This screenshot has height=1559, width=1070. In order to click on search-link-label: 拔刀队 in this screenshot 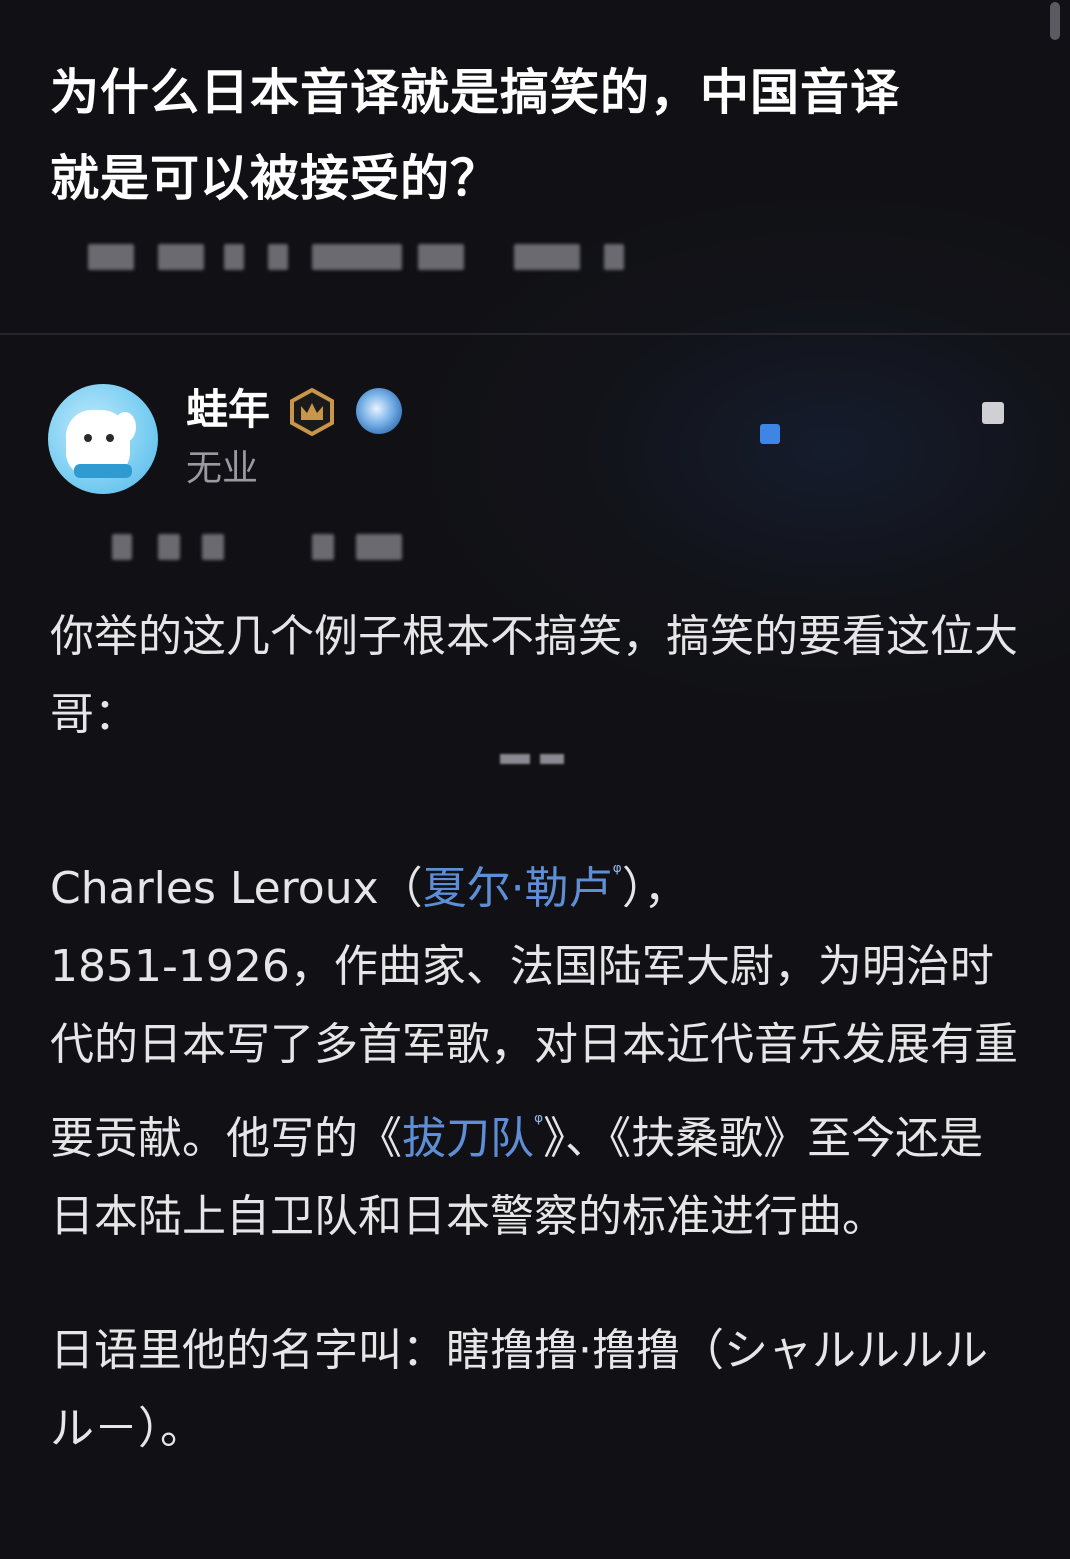, I will do `click(468, 1138)`.